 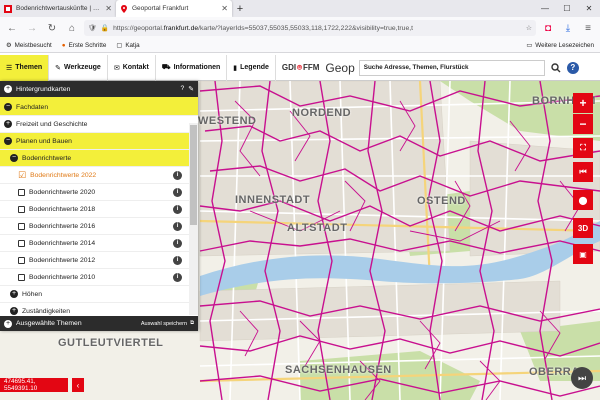 What do you see at coordinates (63, 45) in the screenshot?
I see `firefox-icon: ●` at bounding box center [63, 45].